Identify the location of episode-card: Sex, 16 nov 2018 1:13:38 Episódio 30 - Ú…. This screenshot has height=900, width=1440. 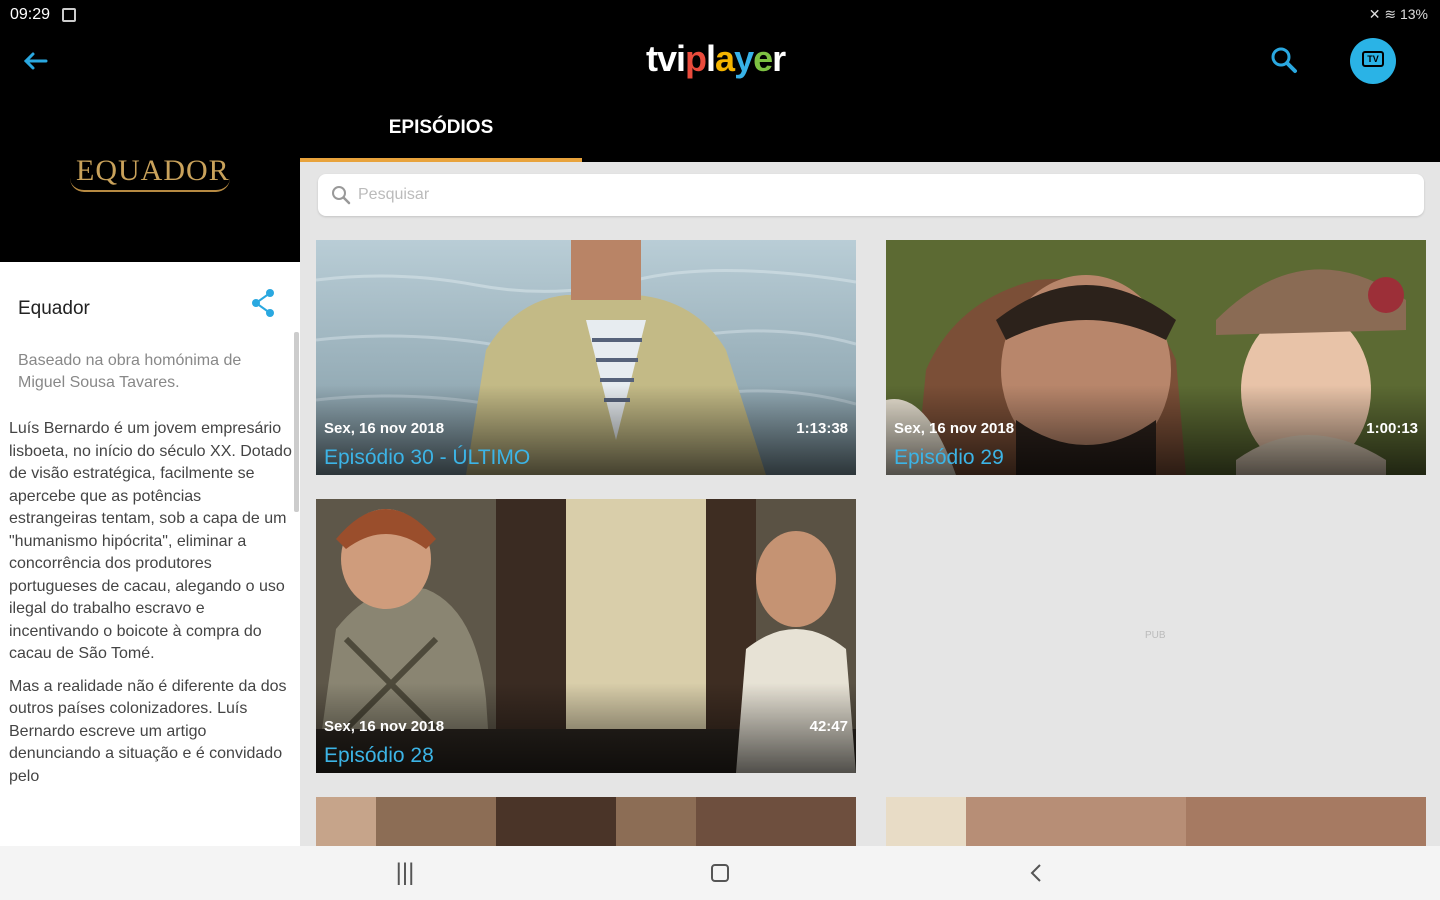
(586, 357).